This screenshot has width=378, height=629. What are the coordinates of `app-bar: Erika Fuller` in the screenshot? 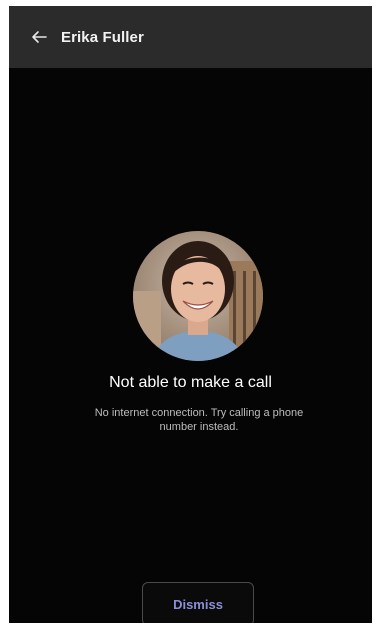 It's located at (190, 37).